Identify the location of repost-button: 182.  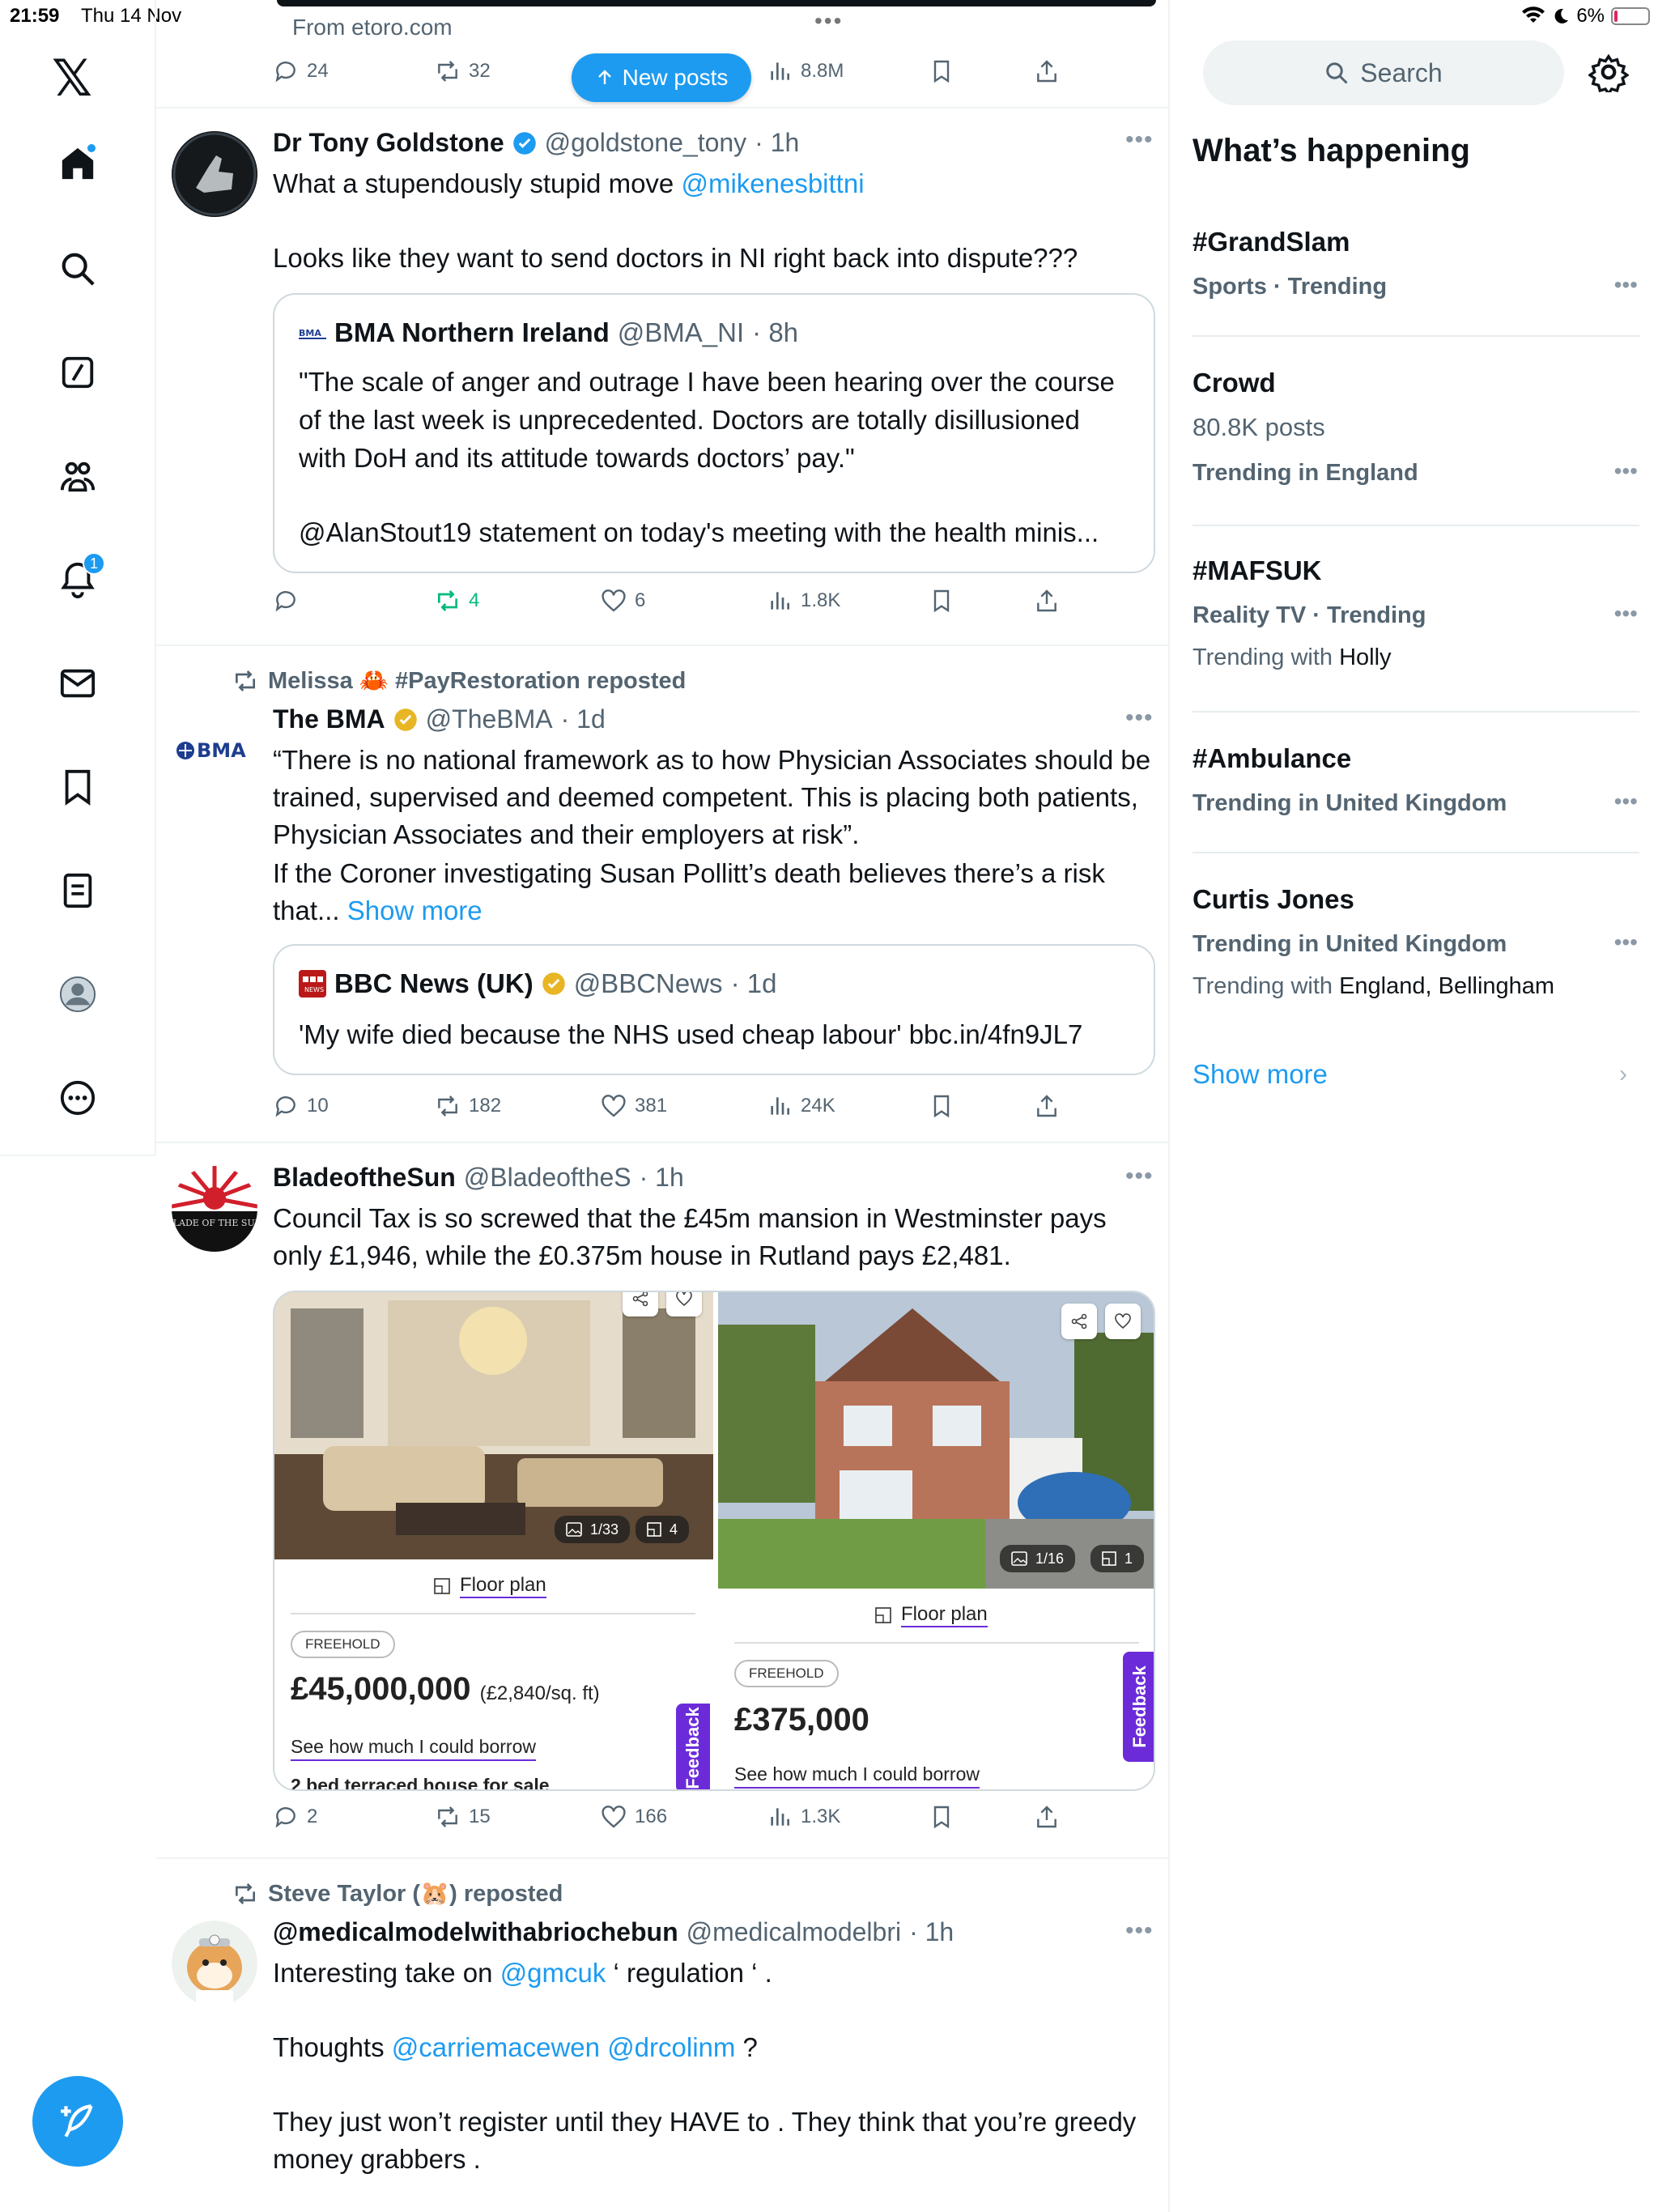
(468, 1106).